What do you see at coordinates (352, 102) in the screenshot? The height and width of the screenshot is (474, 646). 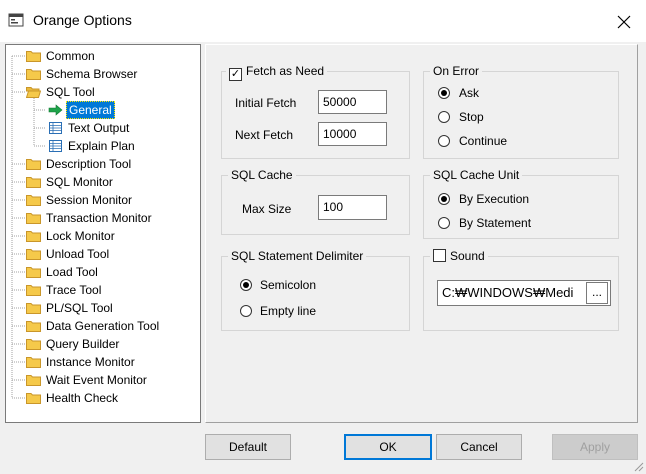 I see `initial-fetch-input: 50000` at bounding box center [352, 102].